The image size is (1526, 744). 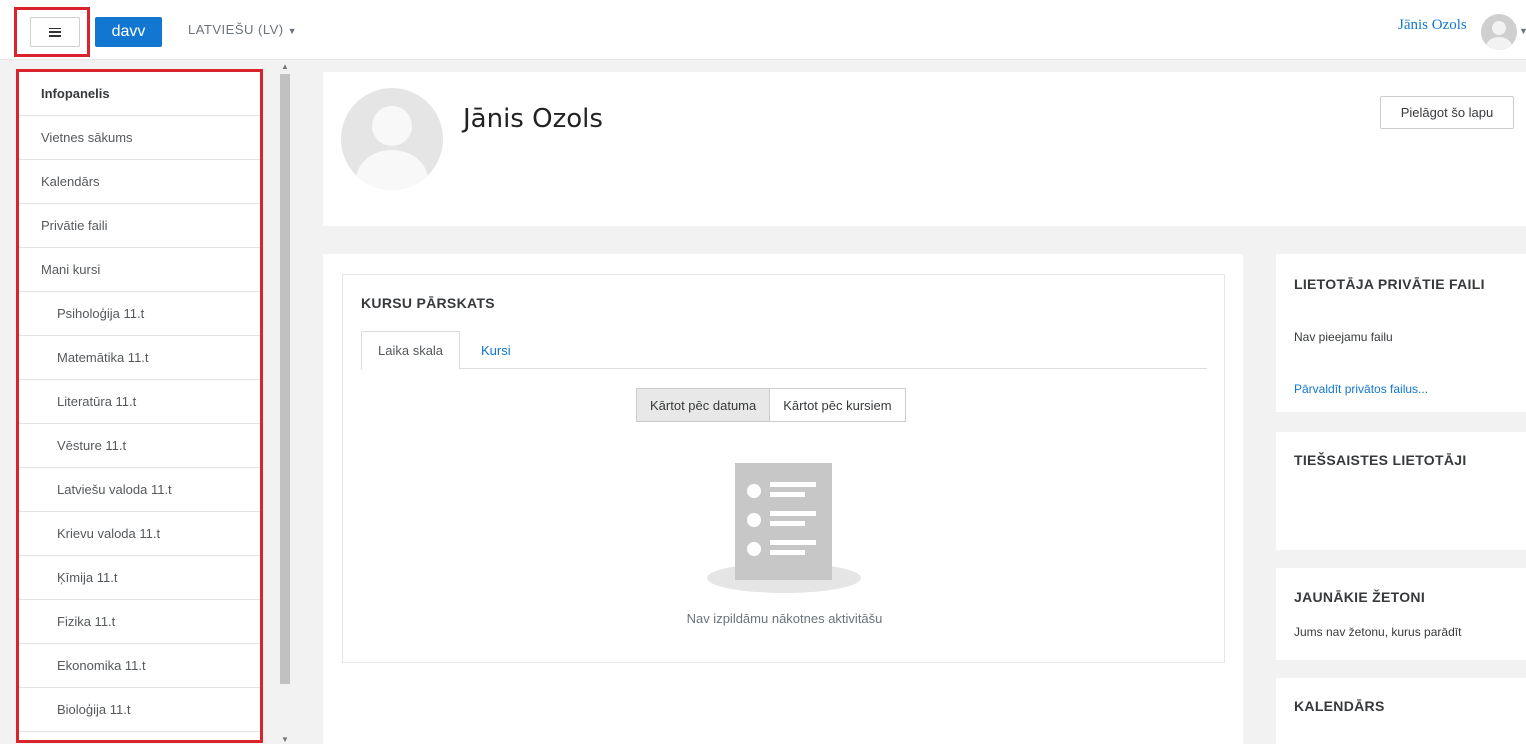 I want to click on empty-list-icon, so click(x=784, y=530).